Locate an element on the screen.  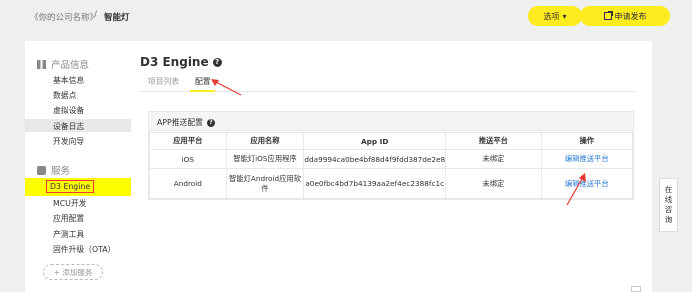
platform-cell: iOS is located at coordinates (188, 159).